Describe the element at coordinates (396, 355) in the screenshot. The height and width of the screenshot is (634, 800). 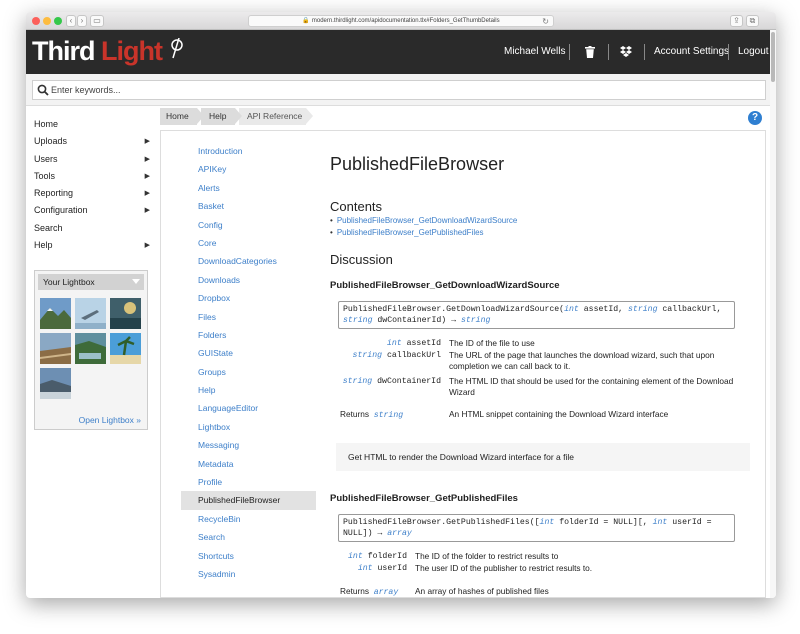
I see `param-name: string callbackUrl` at that location.